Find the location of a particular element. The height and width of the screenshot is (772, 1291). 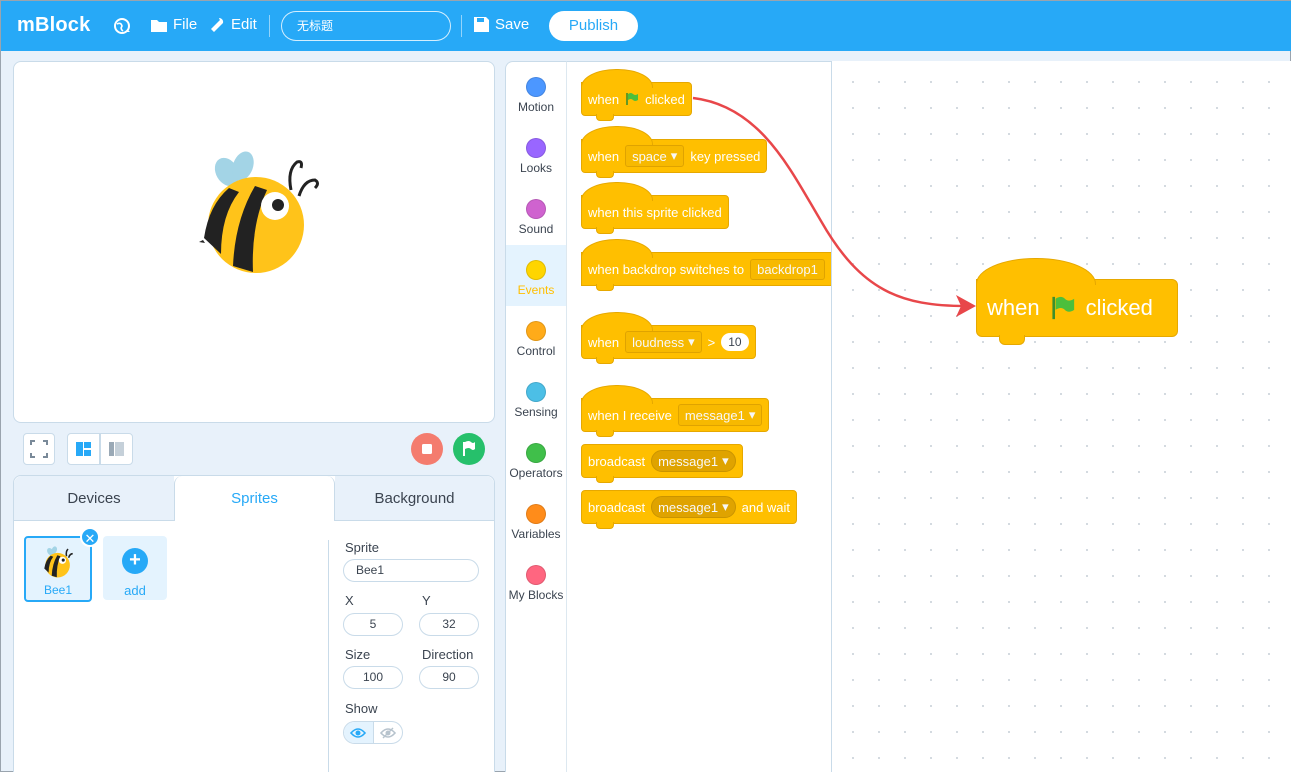

block-when-loudness: when loudness ▾ > 10 is located at coordinates (668, 338).